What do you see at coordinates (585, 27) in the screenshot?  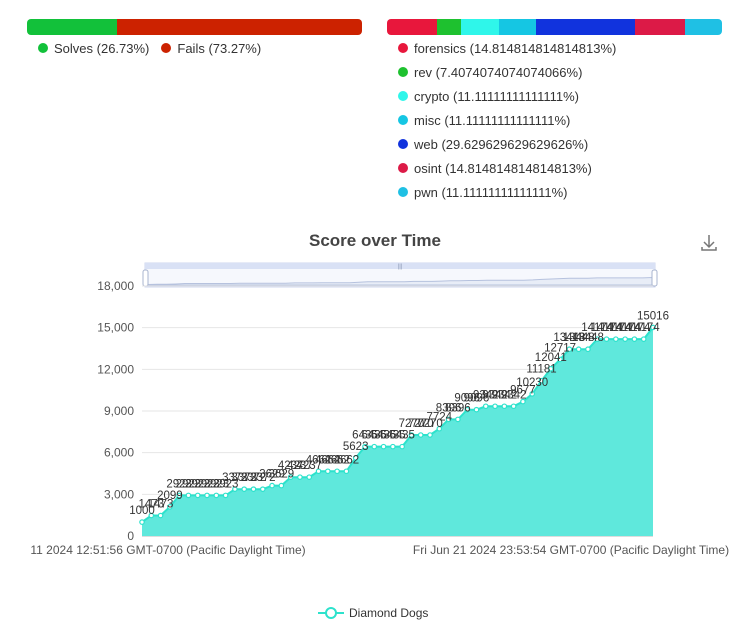 I see `category-segment-web` at bounding box center [585, 27].